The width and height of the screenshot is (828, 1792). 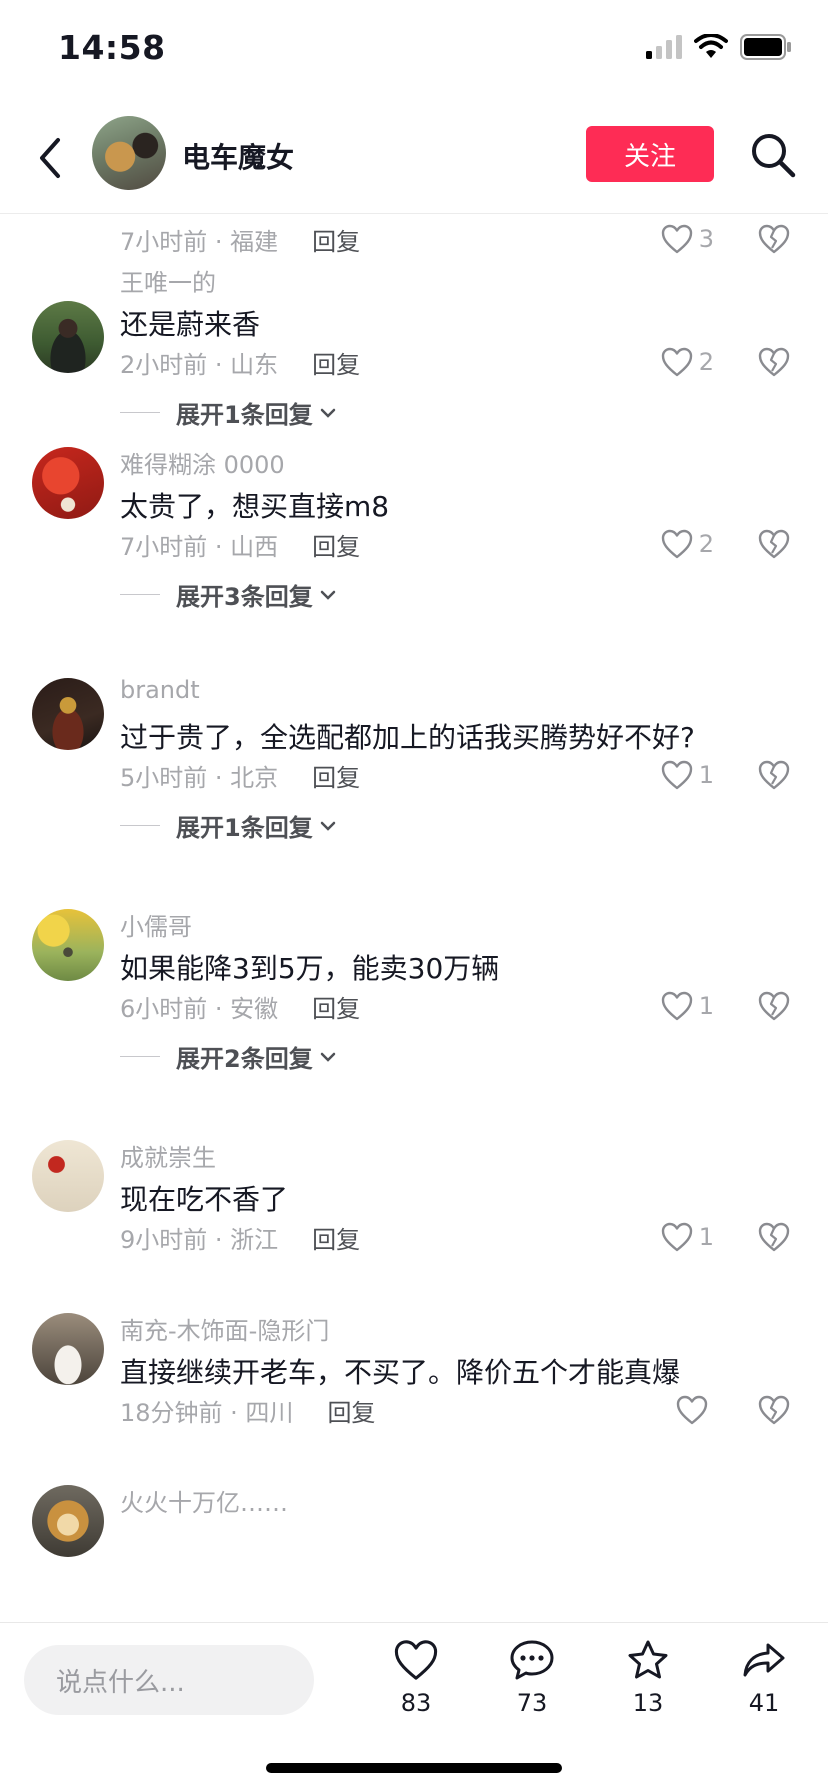 I want to click on comment-text: 现在吃不香了, so click(x=204, y=1199).